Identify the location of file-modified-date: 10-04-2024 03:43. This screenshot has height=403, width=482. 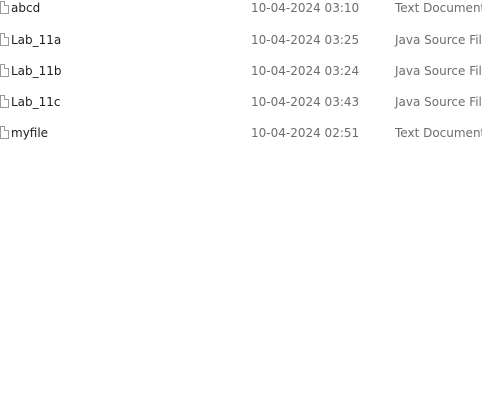
(305, 102).